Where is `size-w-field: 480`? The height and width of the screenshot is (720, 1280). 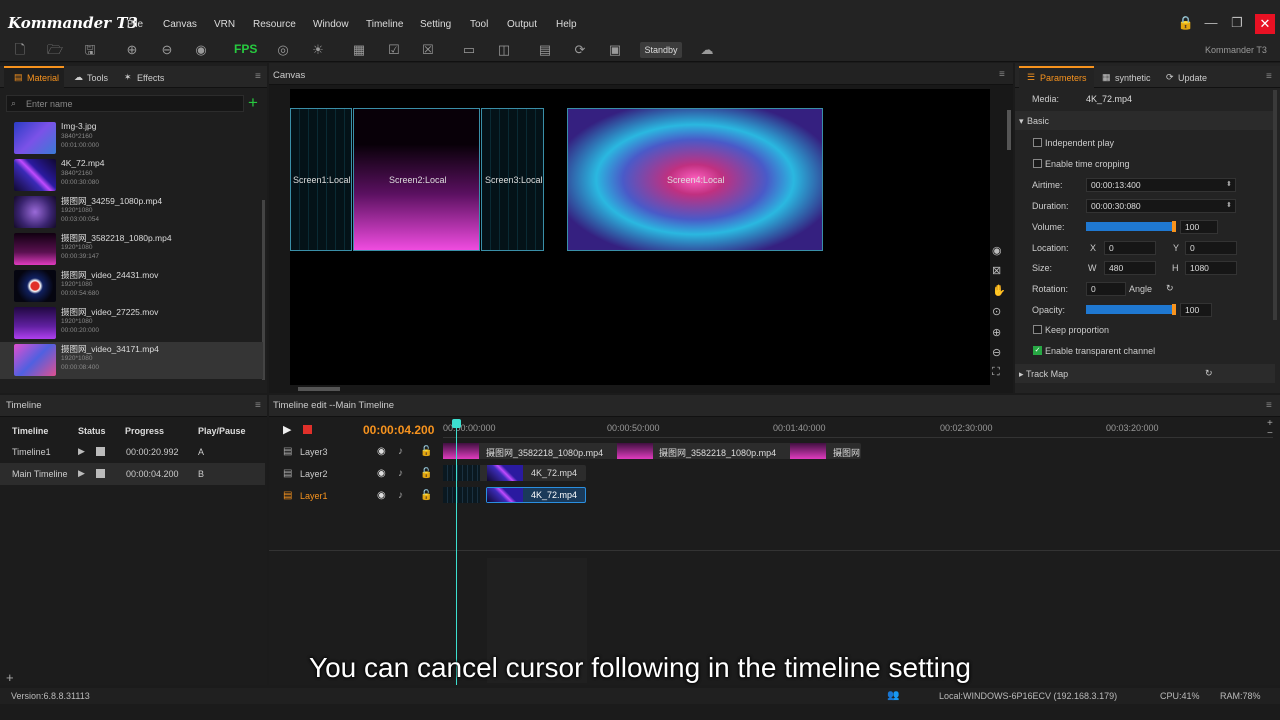
size-w-field: 480 is located at coordinates (1130, 268).